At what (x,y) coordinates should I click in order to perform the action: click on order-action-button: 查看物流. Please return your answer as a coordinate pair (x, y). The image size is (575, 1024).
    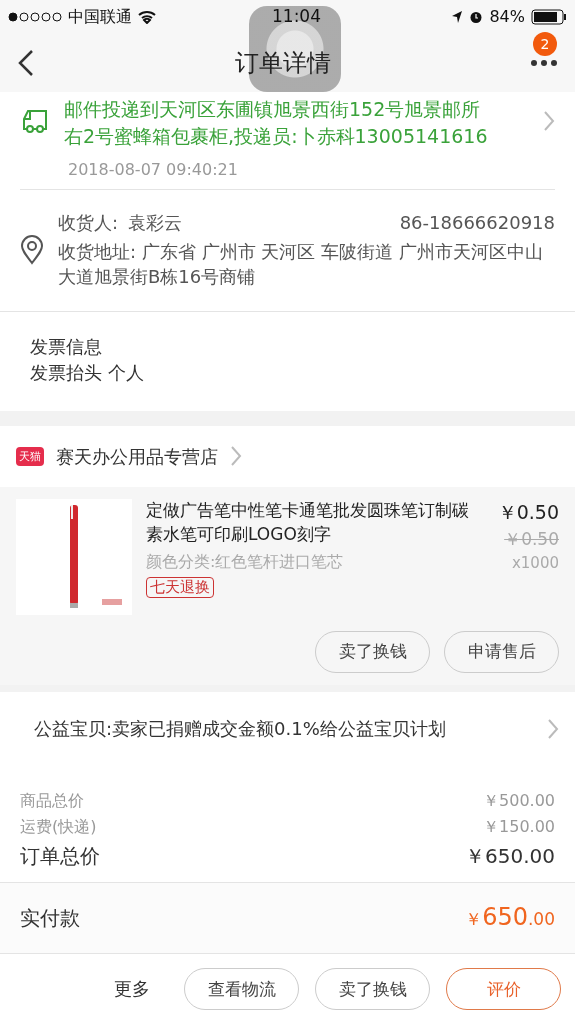
    Looking at the image, I should click on (241, 989).